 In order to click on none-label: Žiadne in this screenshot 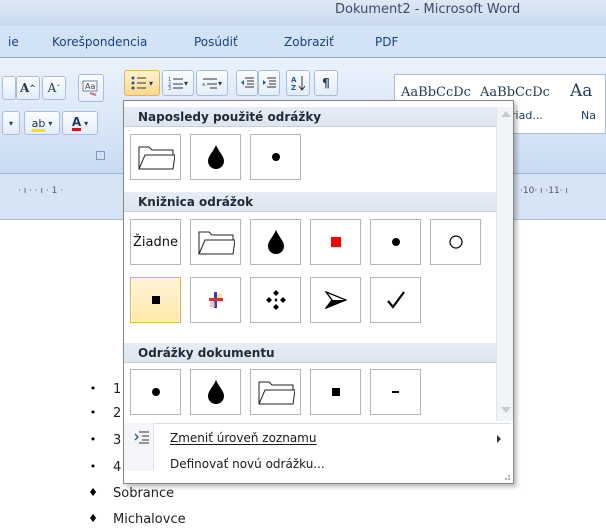, I will do `click(155, 242)`.